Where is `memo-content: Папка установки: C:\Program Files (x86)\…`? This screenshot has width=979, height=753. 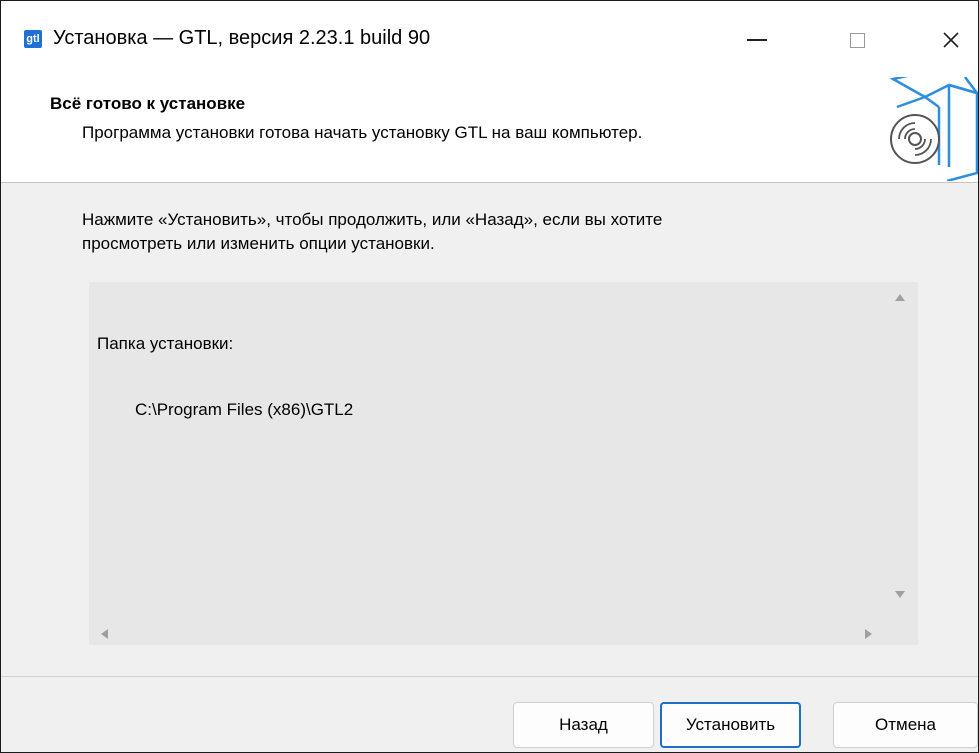
memo-content: Папка установки: C:\Program Files (x86)\… is located at coordinates (225, 377).